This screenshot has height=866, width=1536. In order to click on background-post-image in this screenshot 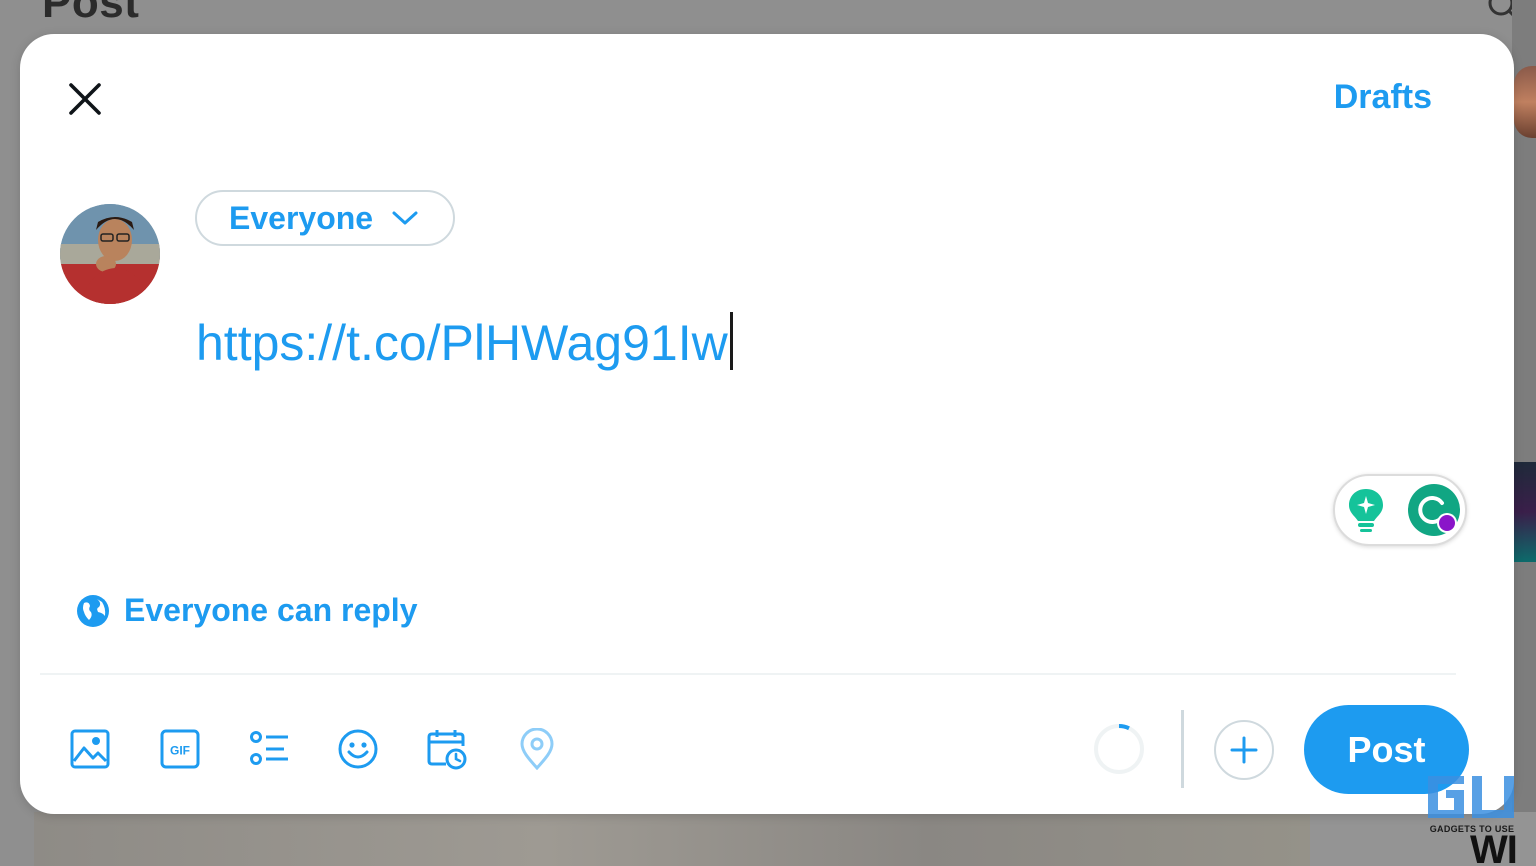, I will do `click(672, 839)`.